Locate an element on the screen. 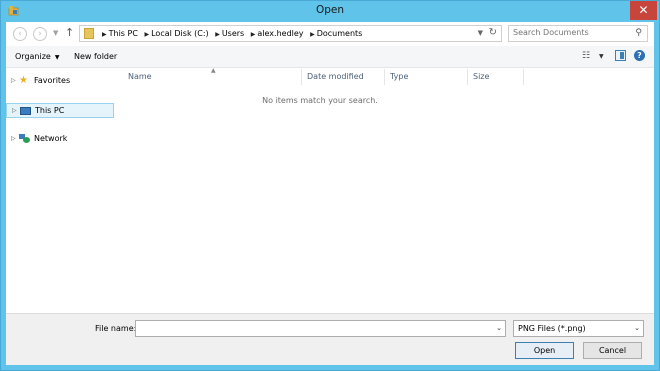 The width and height of the screenshot is (660, 371). star-icon: ★ is located at coordinates (23, 80).